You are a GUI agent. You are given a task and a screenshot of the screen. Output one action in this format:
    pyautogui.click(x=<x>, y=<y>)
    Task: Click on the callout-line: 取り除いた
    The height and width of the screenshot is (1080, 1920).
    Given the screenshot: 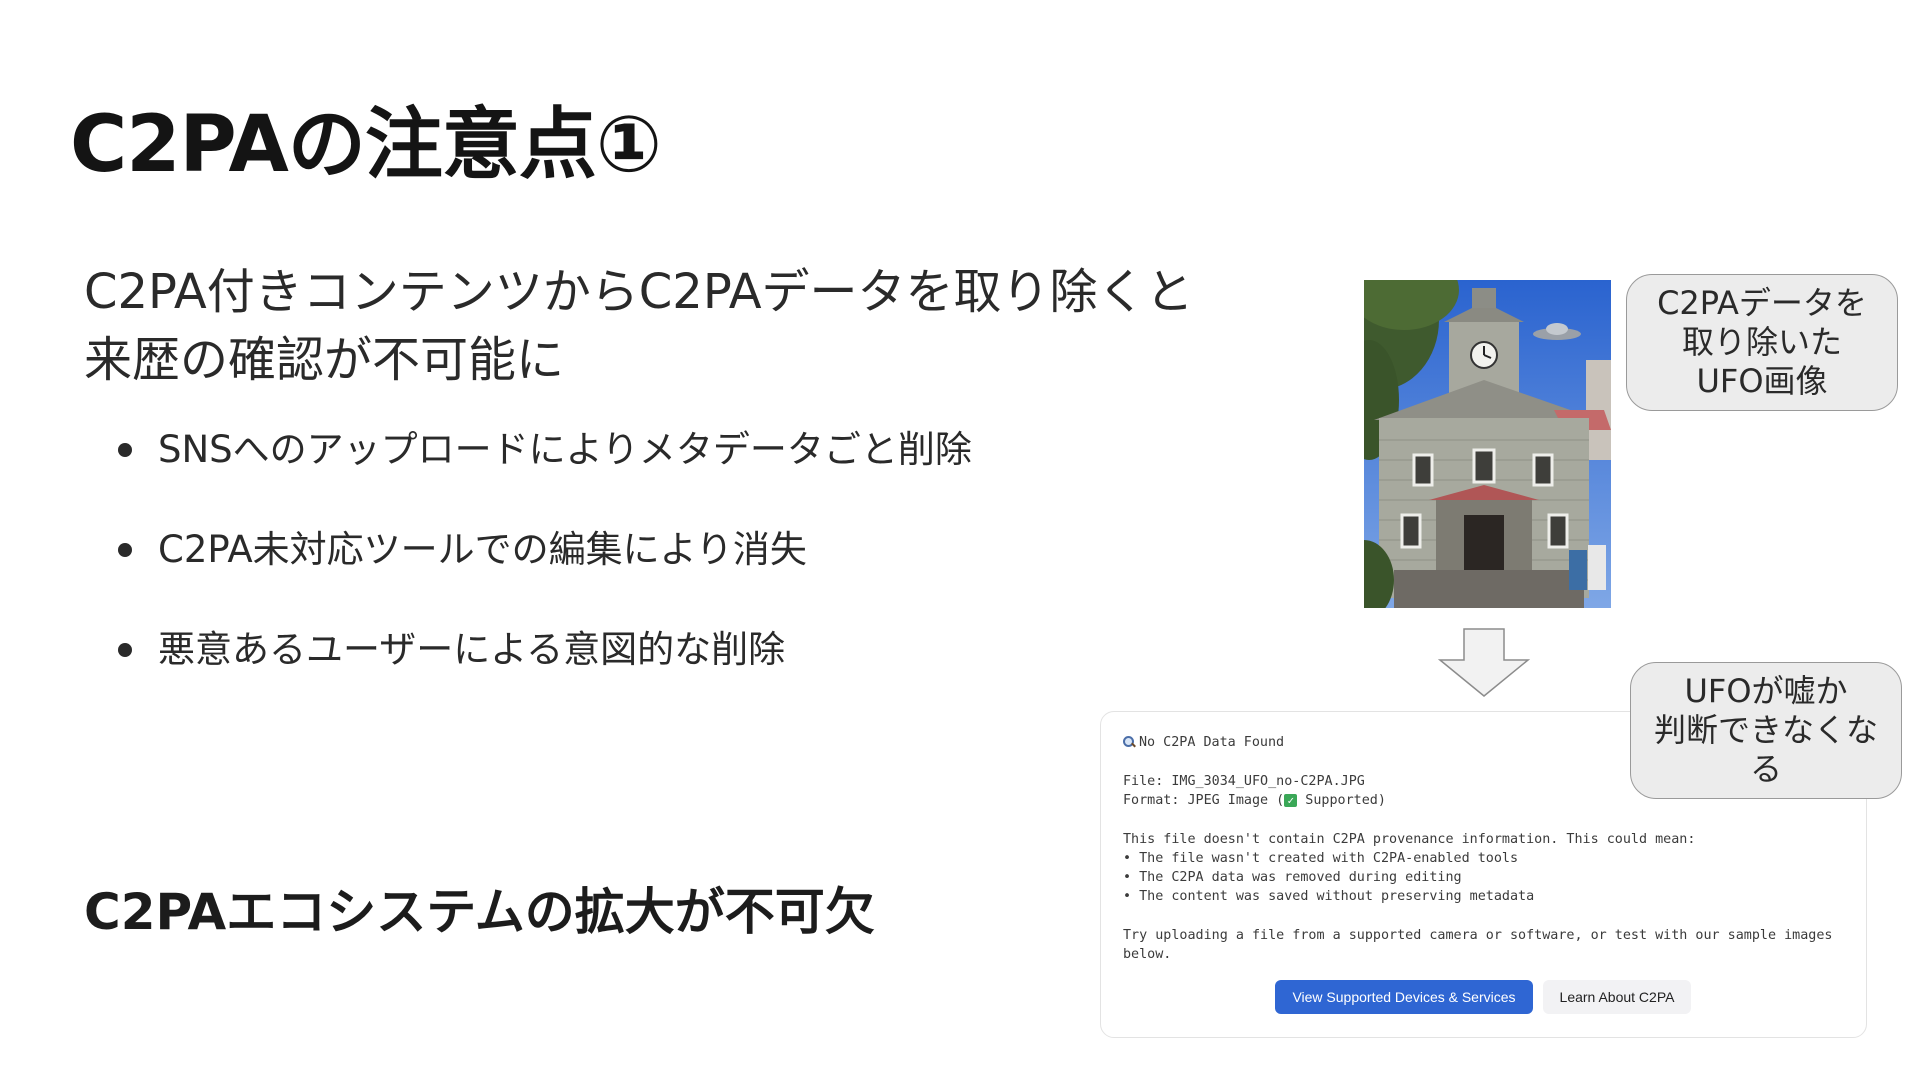 What is the action you would take?
    pyautogui.click(x=1761, y=342)
    